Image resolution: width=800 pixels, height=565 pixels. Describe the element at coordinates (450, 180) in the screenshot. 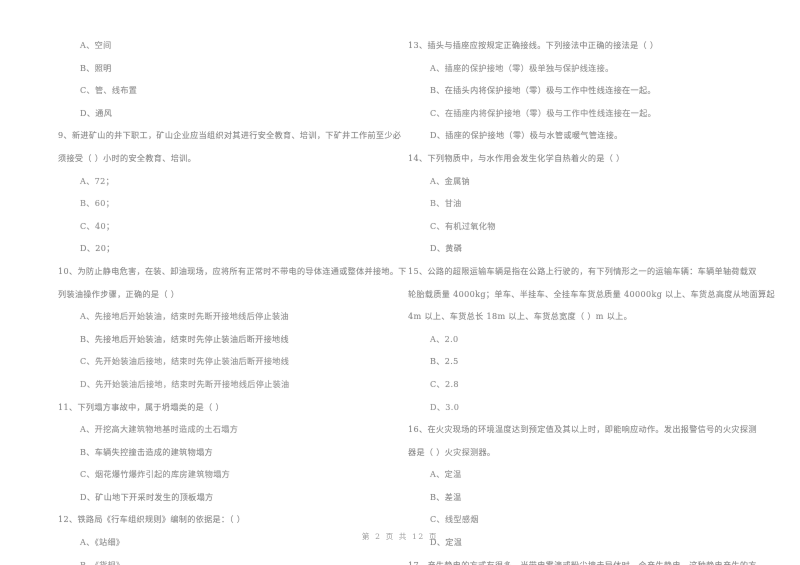

I see `option-item: A、金属钠` at that location.